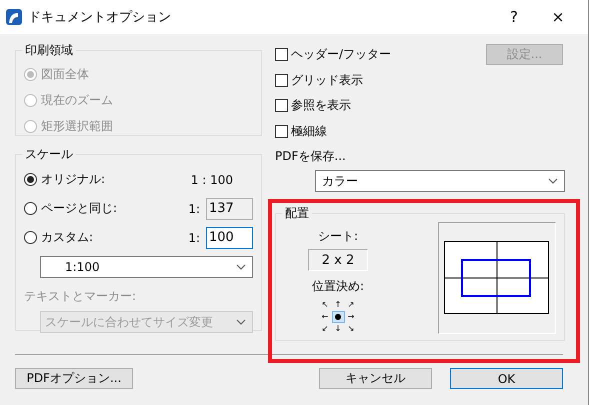 The width and height of the screenshot is (589, 405). What do you see at coordinates (351, 305) in the screenshot?
I see `position-button: ↗` at bounding box center [351, 305].